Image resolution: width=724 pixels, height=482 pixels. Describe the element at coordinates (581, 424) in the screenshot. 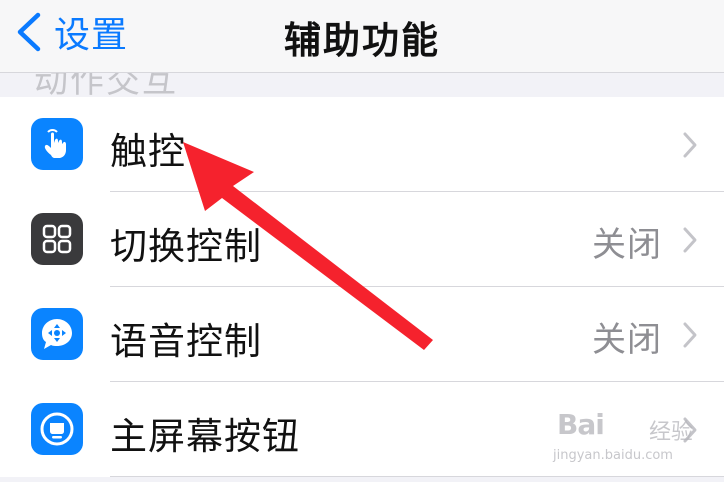

I see `watermark-brand: Bai` at that location.